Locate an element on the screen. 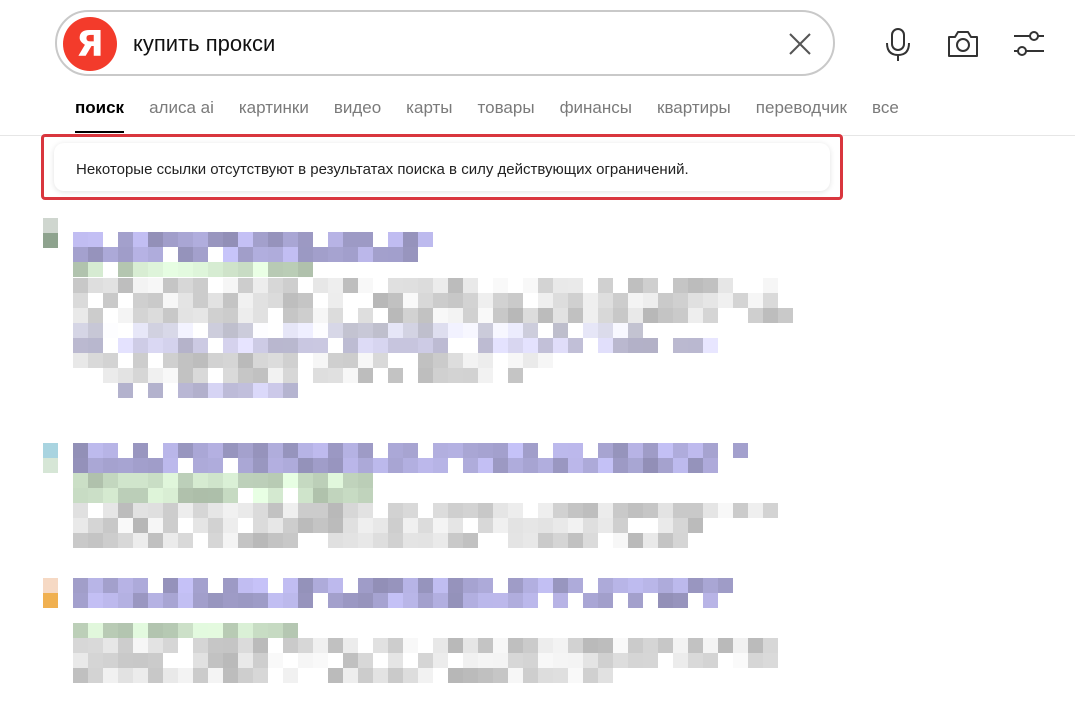  microphone-icon is located at coordinates (899, 44).